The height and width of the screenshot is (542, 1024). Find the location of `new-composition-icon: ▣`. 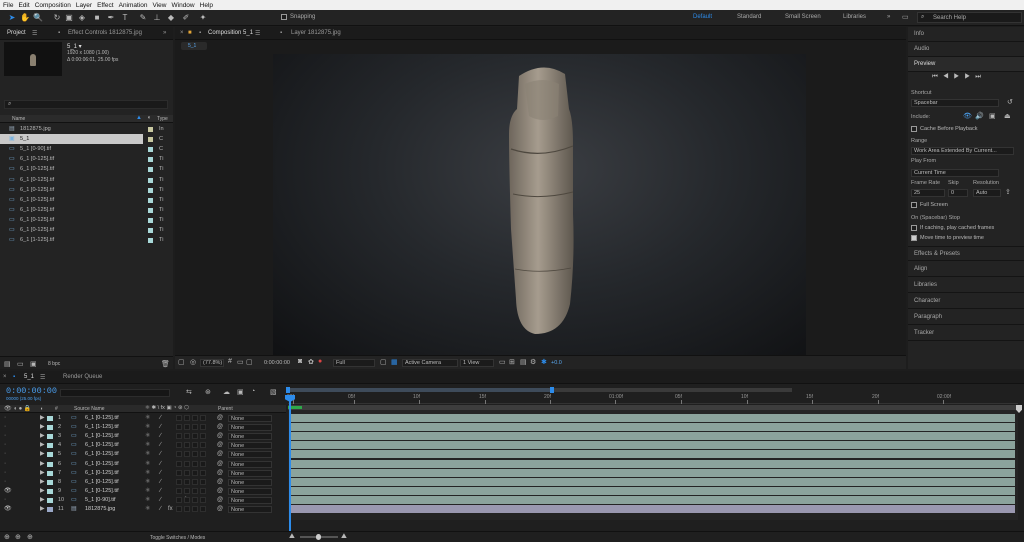

new-composition-icon: ▣ is located at coordinates (33, 364).